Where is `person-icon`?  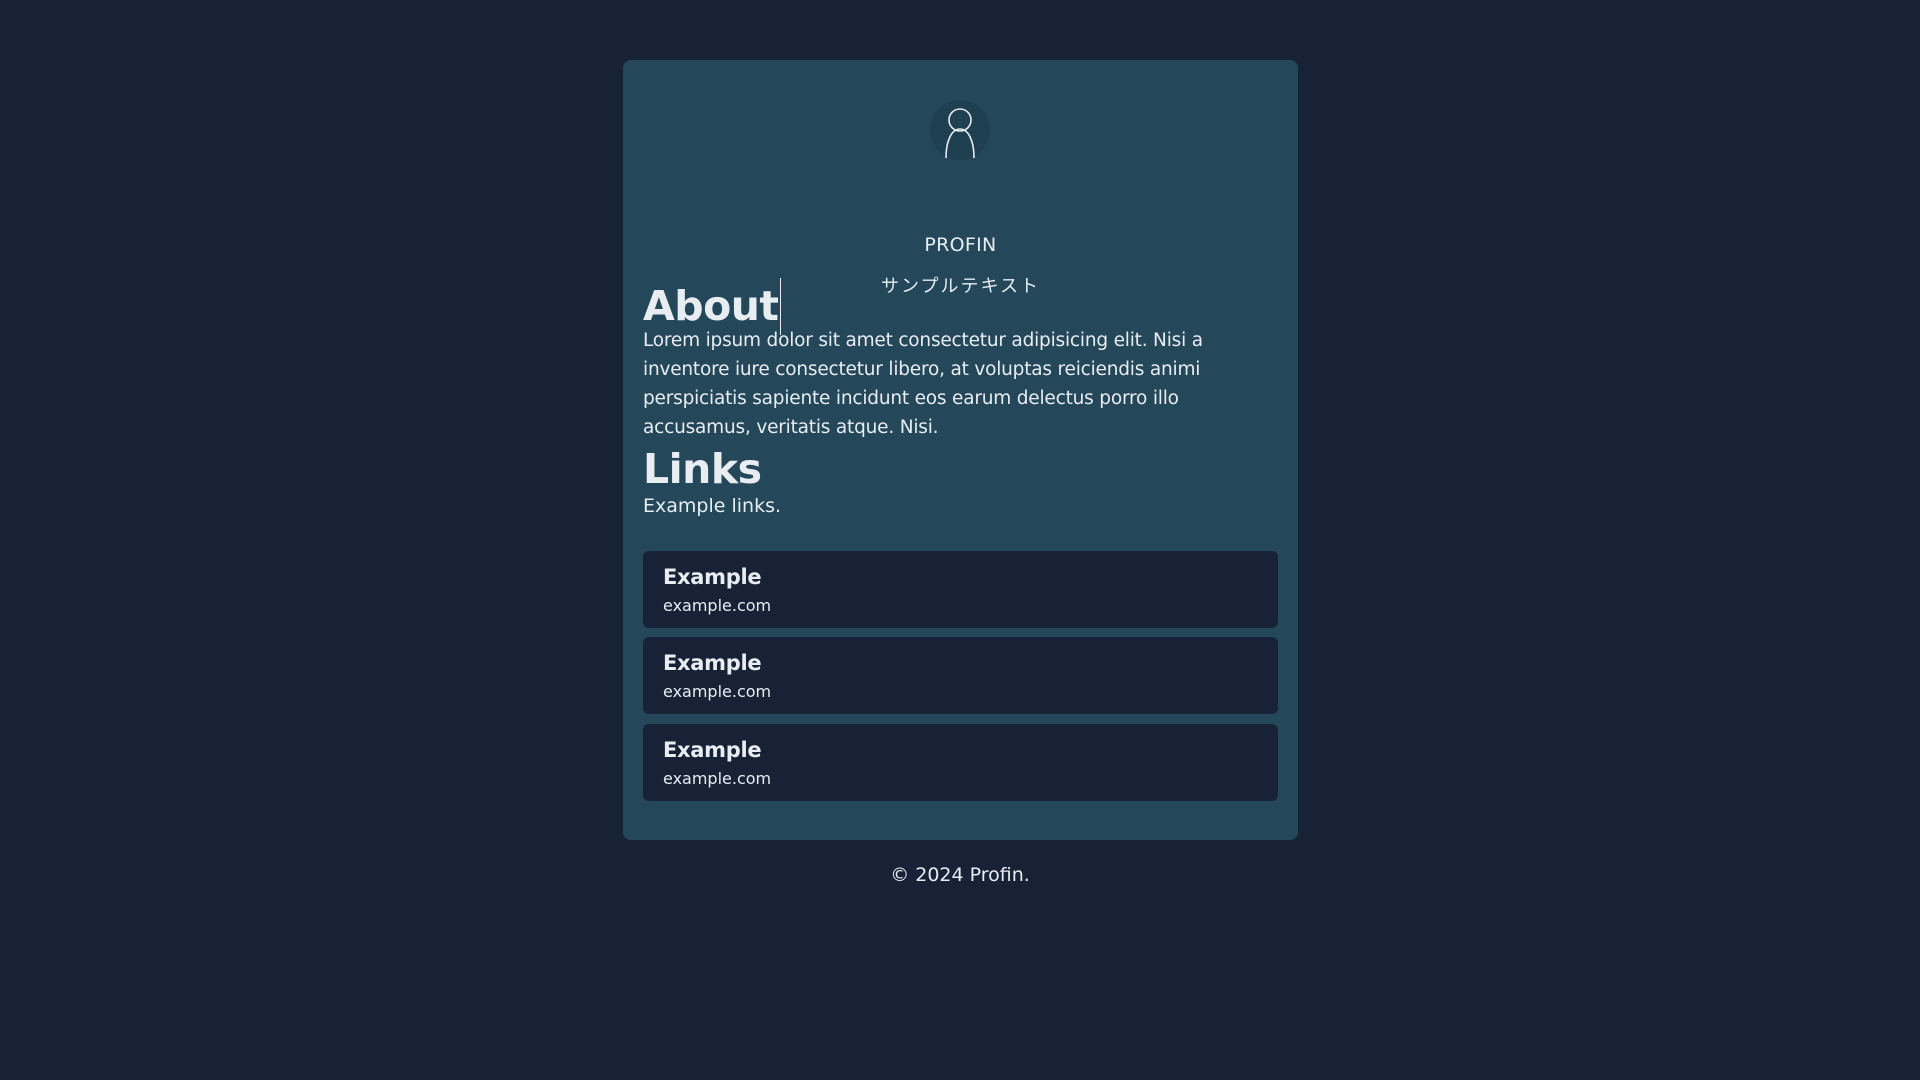 person-icon is located at coordinates (960, 133).